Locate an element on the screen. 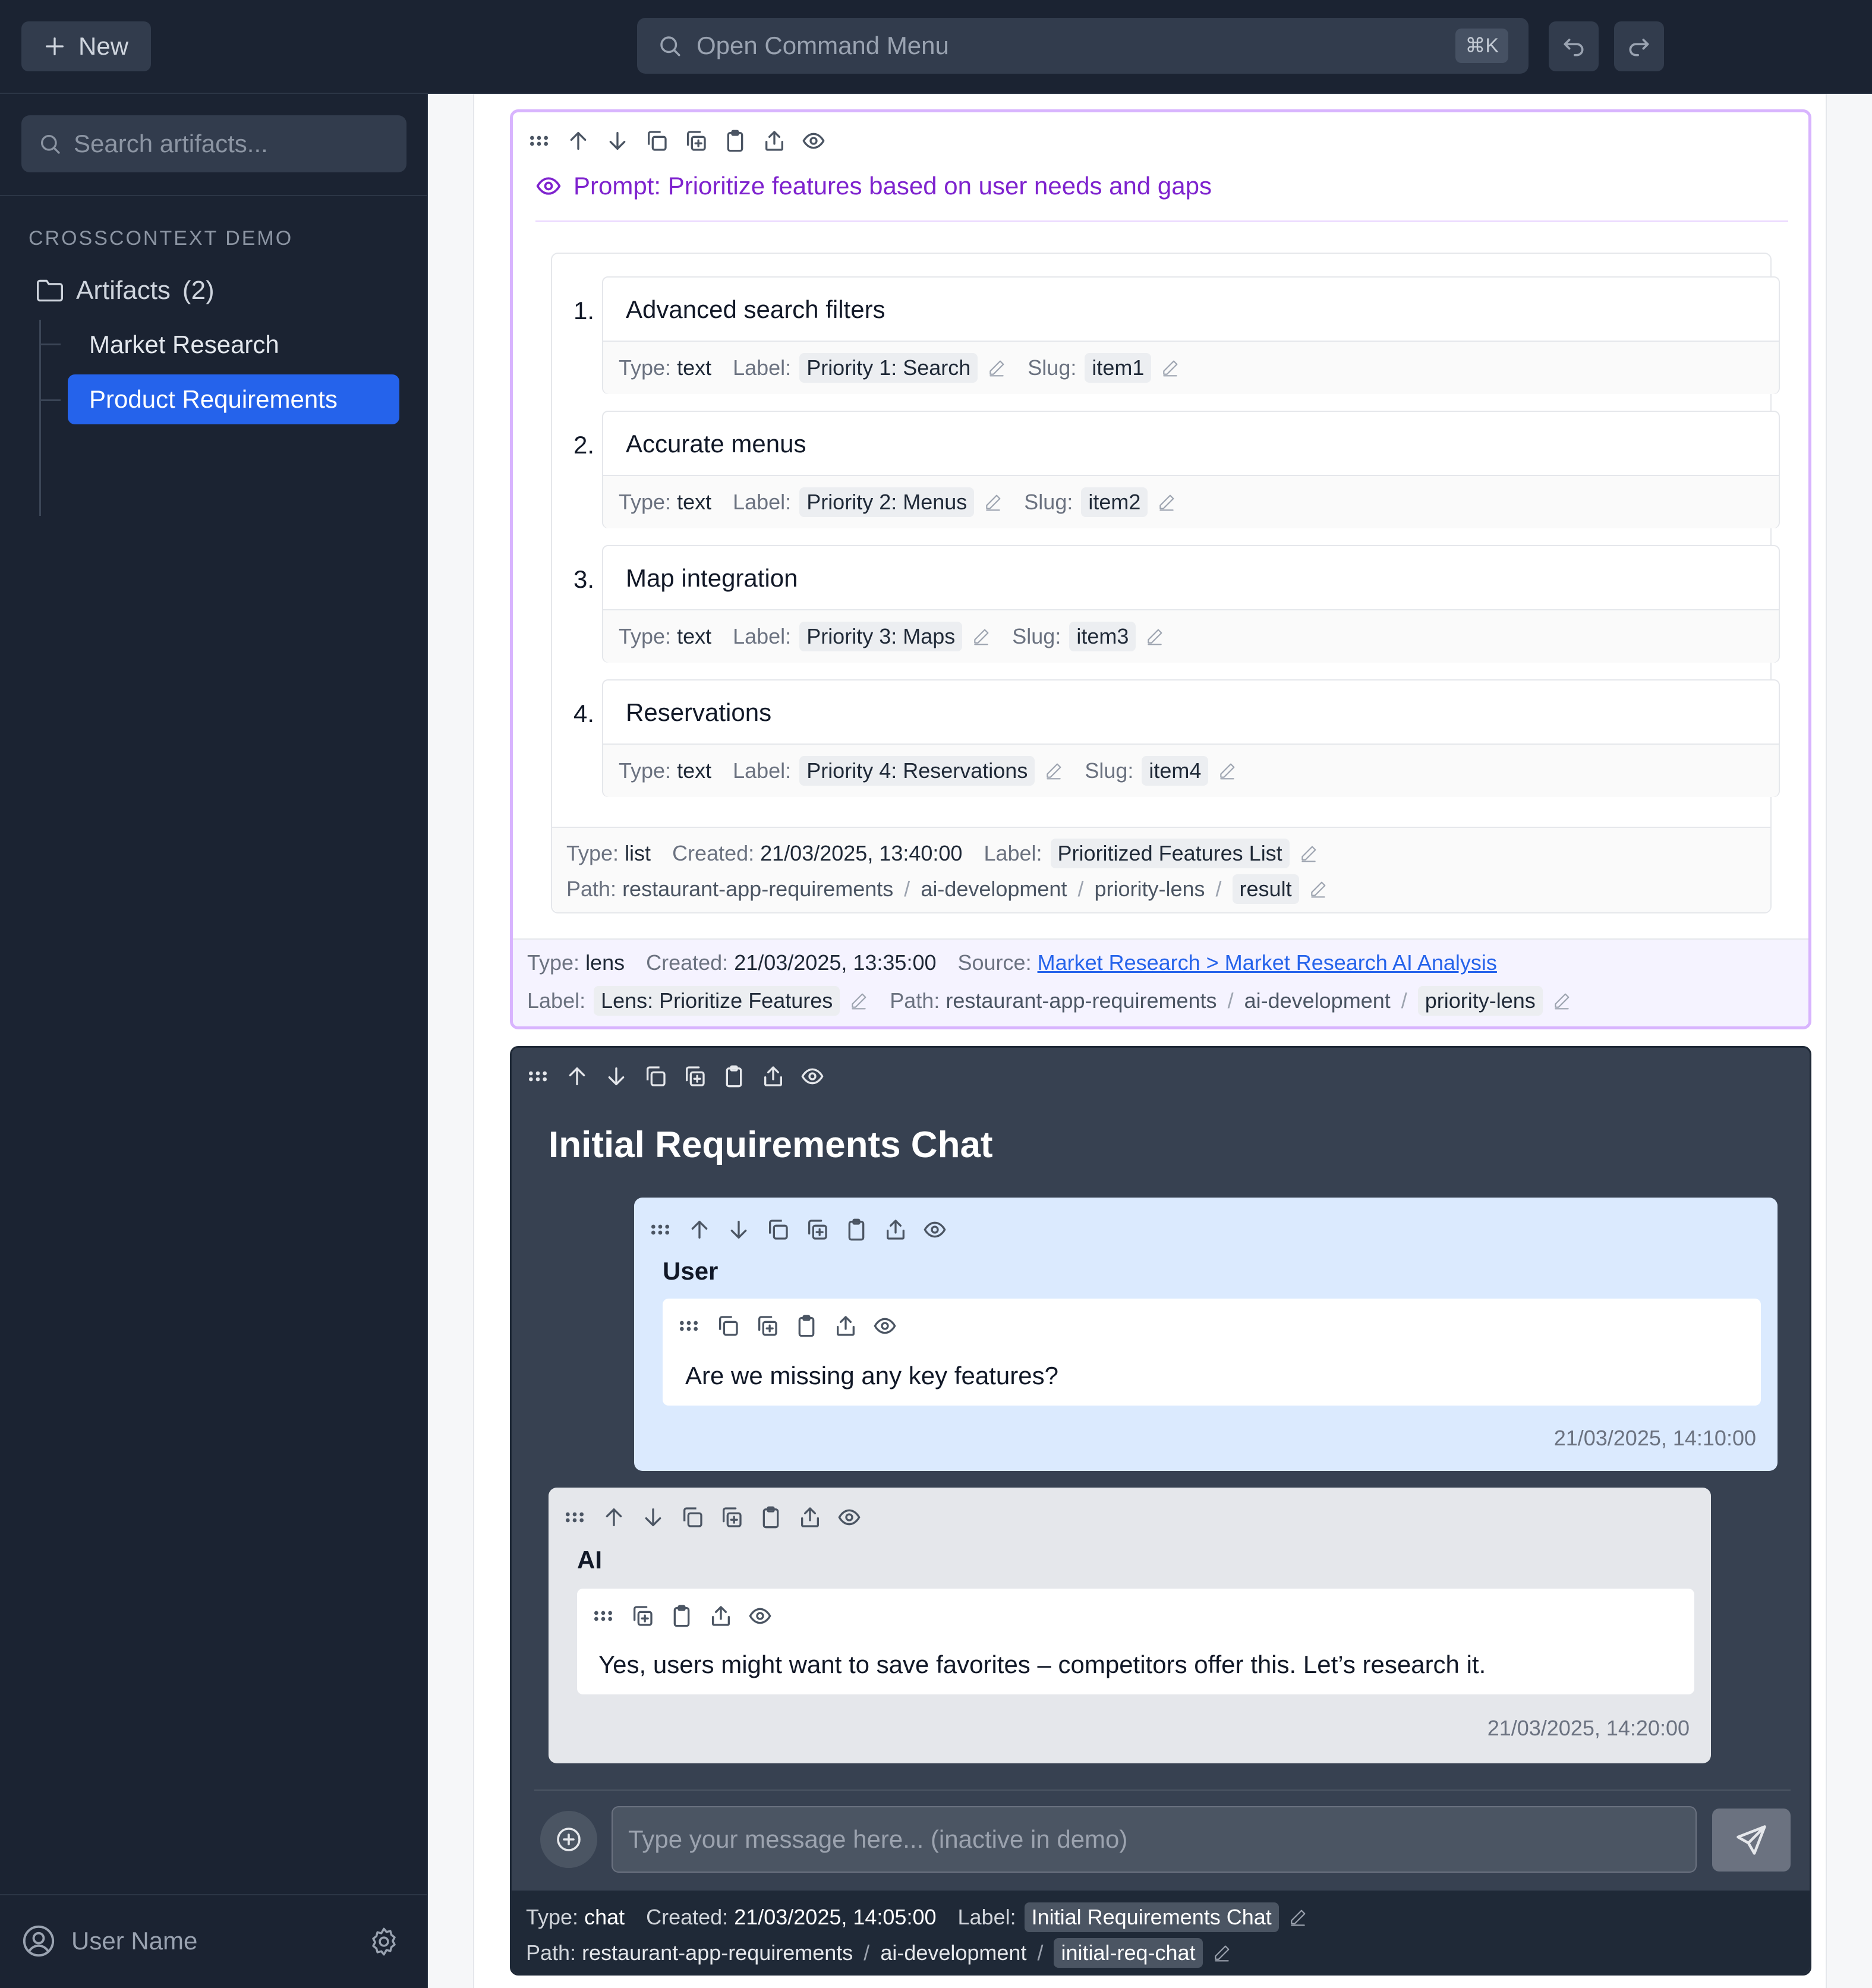 Image resolution: width=1872 pixels, height=1988 pixels. created-value: 21/03/2025, 13:35:00 is located at coordinates (835, 962).